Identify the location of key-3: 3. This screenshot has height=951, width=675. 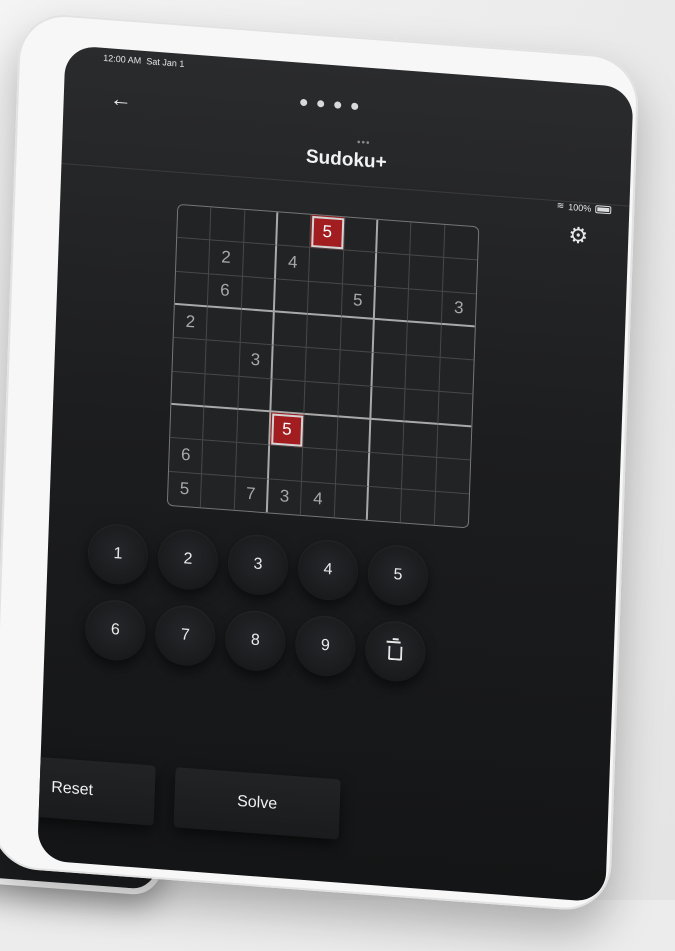
(258, 565).